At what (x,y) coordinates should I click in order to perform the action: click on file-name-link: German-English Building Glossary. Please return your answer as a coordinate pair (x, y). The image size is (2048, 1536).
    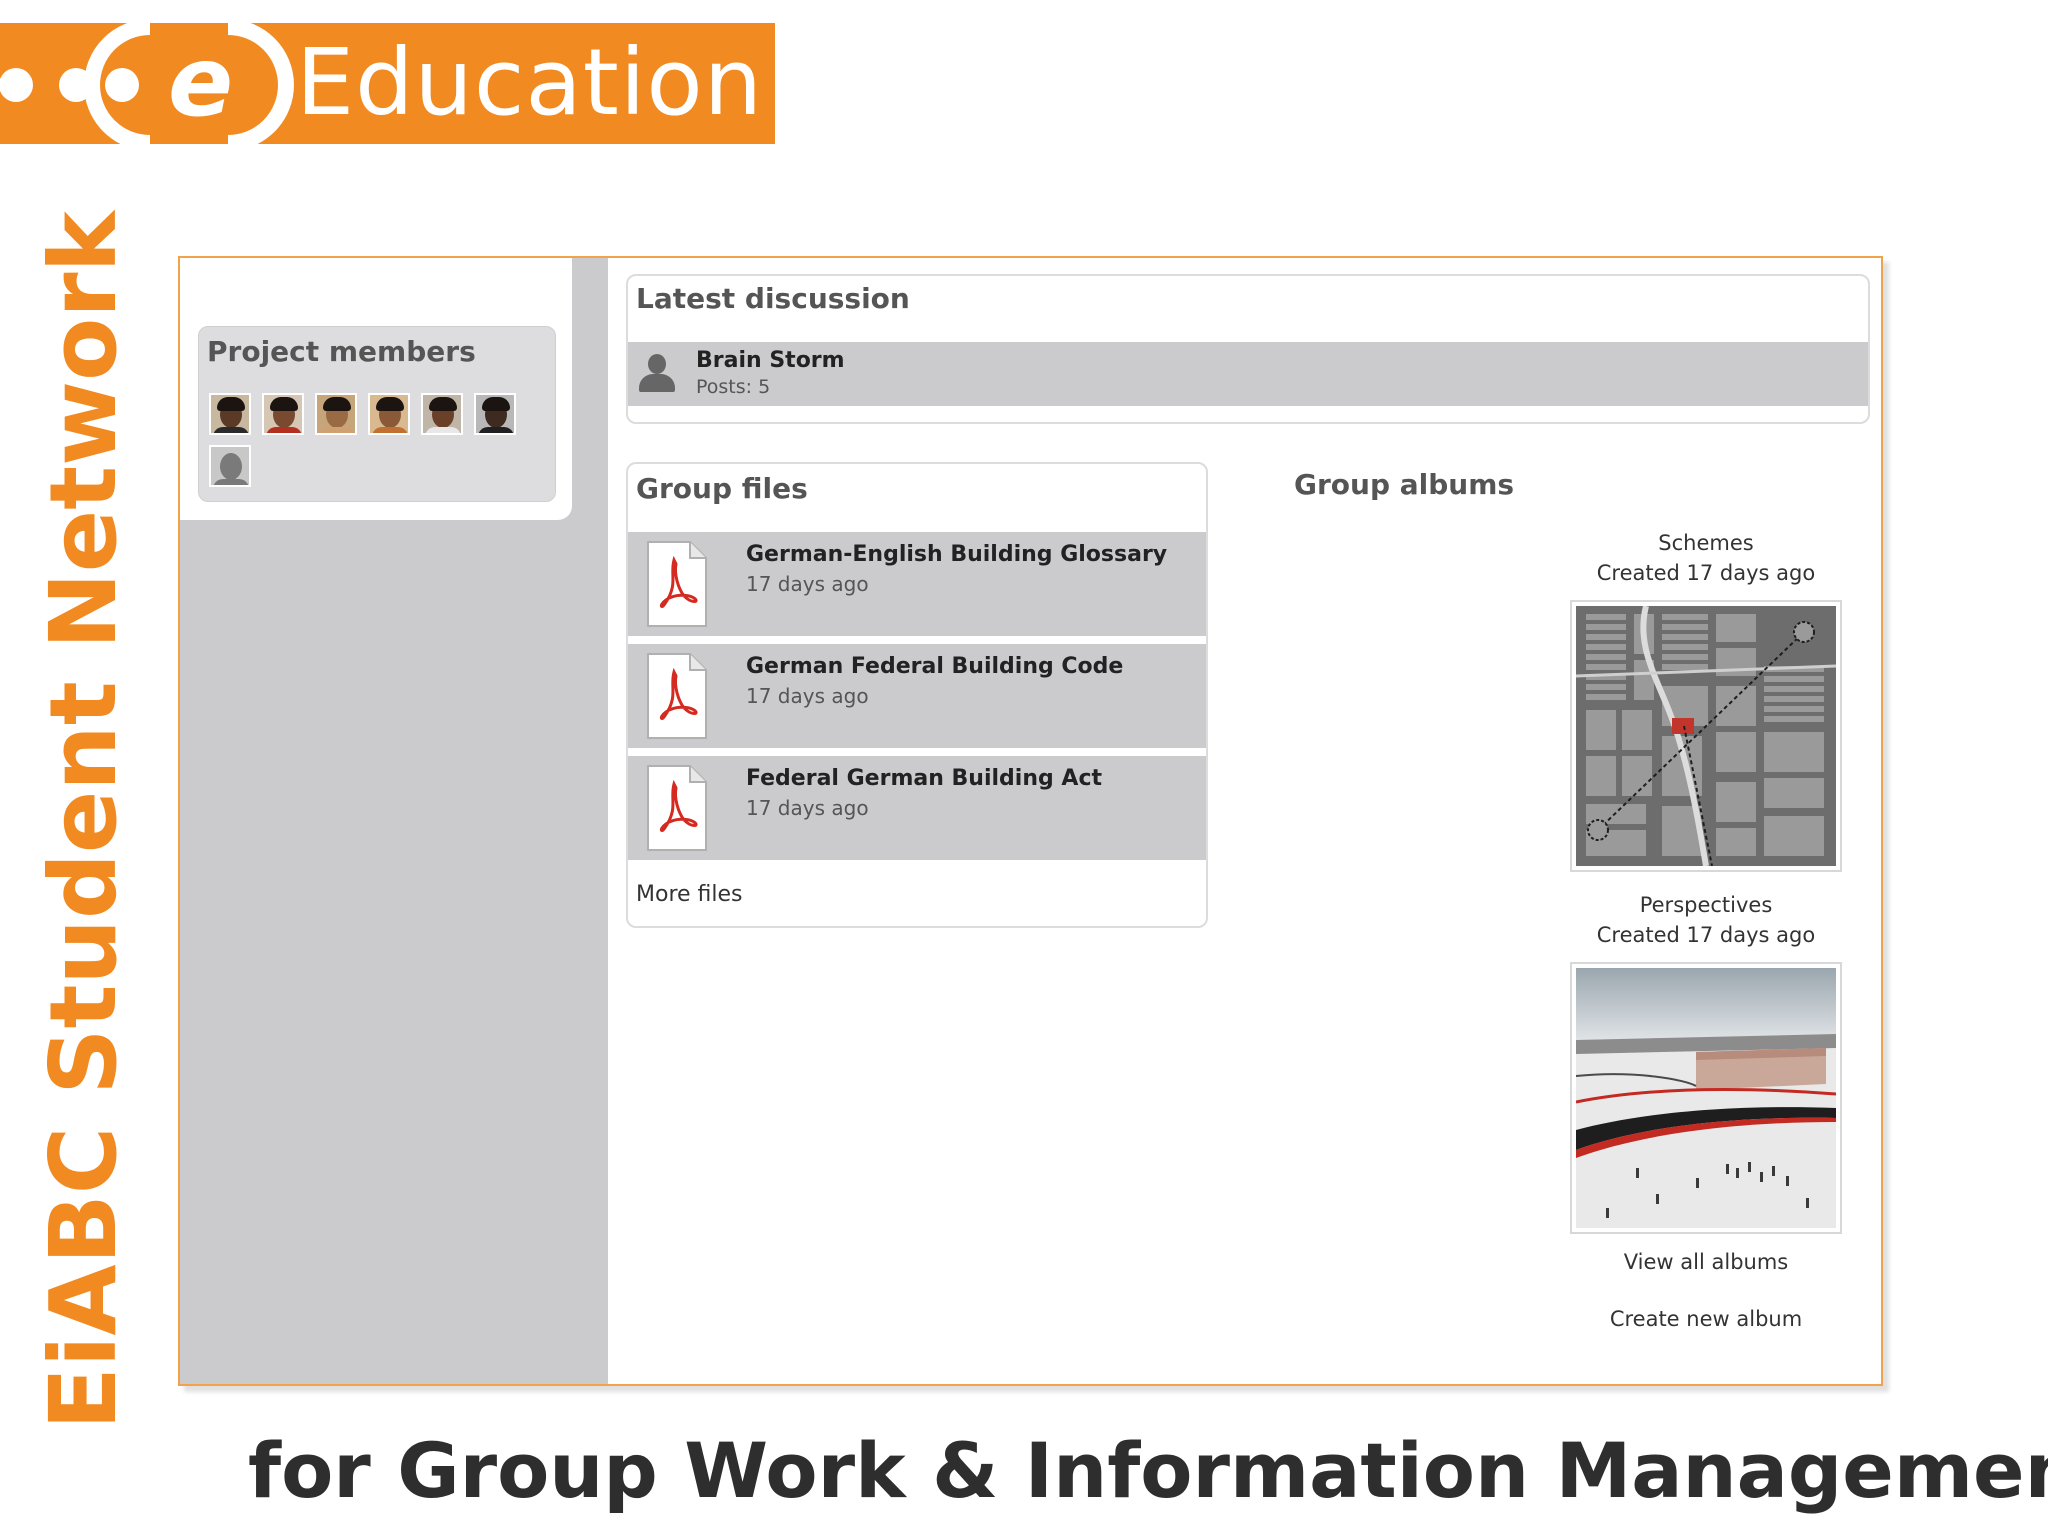
    Looking at the image, I should click on (956, 554).